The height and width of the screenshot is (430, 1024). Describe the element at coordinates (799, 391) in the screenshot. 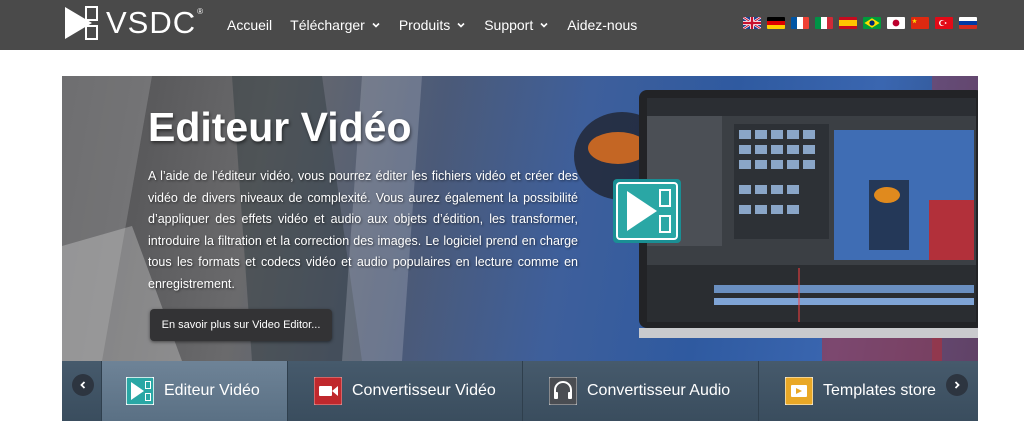

I see `templates-store-icon` at that location.